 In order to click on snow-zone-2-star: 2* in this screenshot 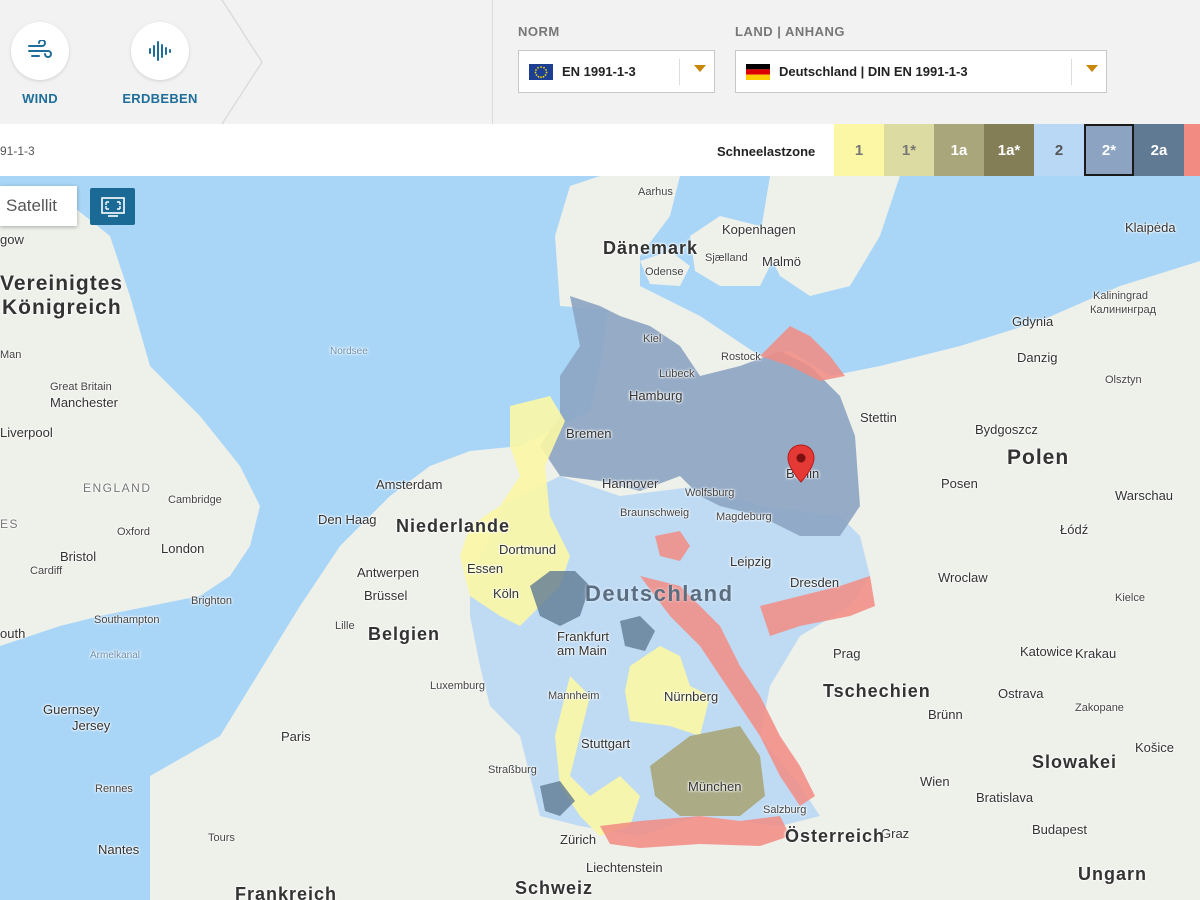, I will do `click(1109, 150)`.